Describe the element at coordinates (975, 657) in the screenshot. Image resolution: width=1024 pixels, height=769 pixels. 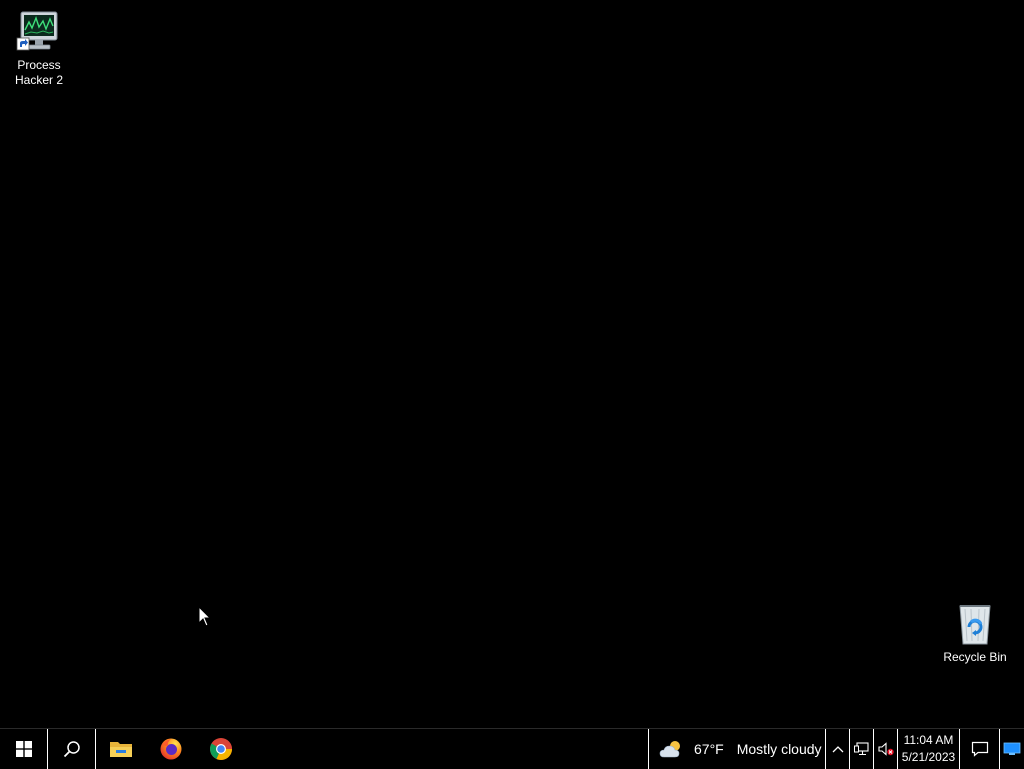
I see `desktop-icon-label: Recycle Bin` at that location.